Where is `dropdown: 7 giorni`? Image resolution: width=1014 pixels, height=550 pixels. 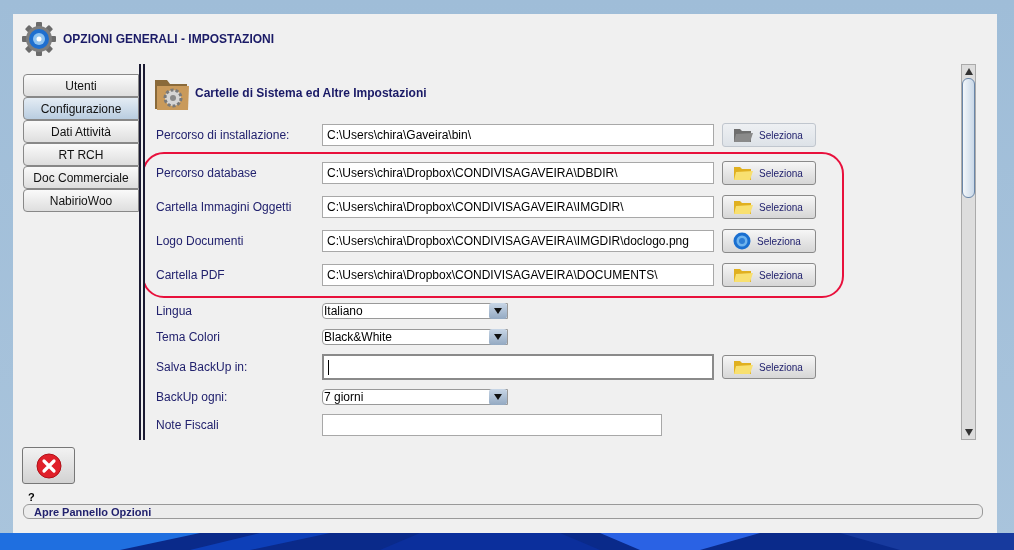 dropdown: 7 giorni is located at coordinates (415, 397).